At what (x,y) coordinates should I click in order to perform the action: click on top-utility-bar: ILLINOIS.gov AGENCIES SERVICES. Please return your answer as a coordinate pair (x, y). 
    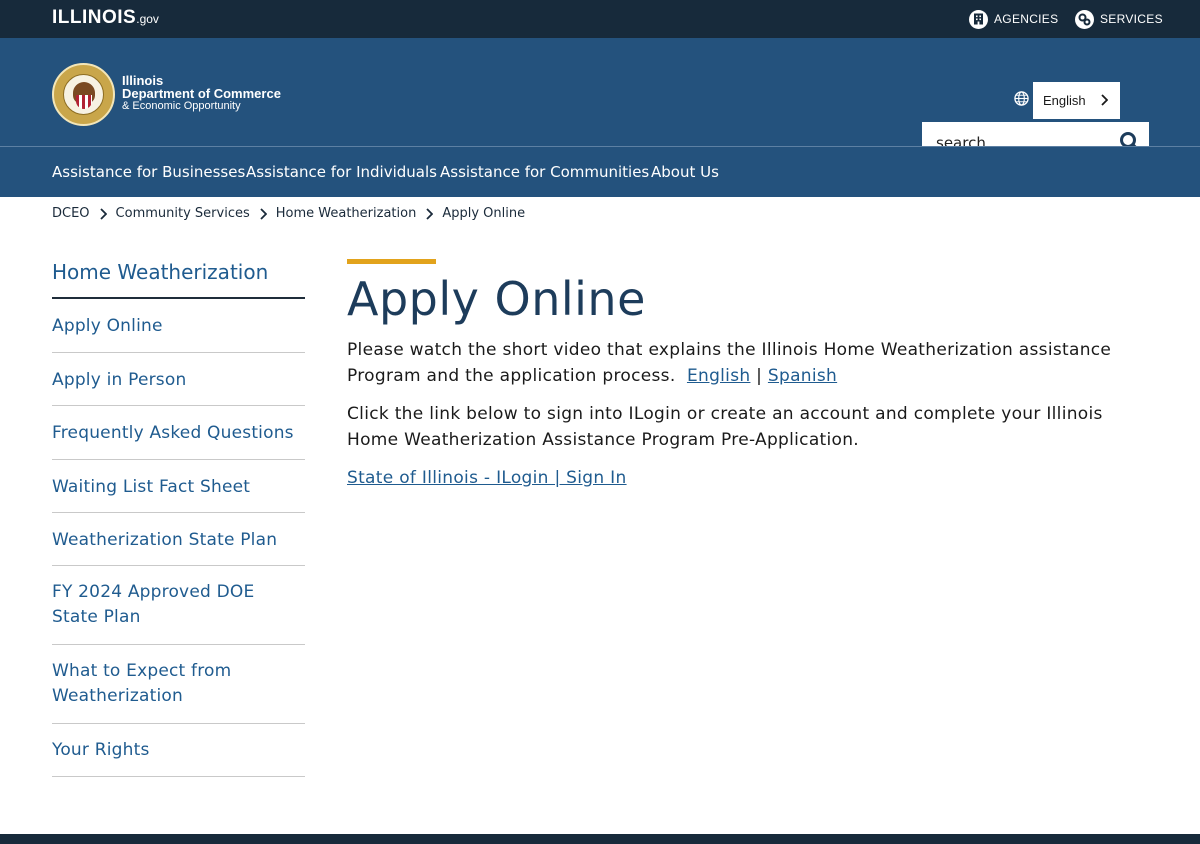
    Looking at the image, I should click on (600, 19).